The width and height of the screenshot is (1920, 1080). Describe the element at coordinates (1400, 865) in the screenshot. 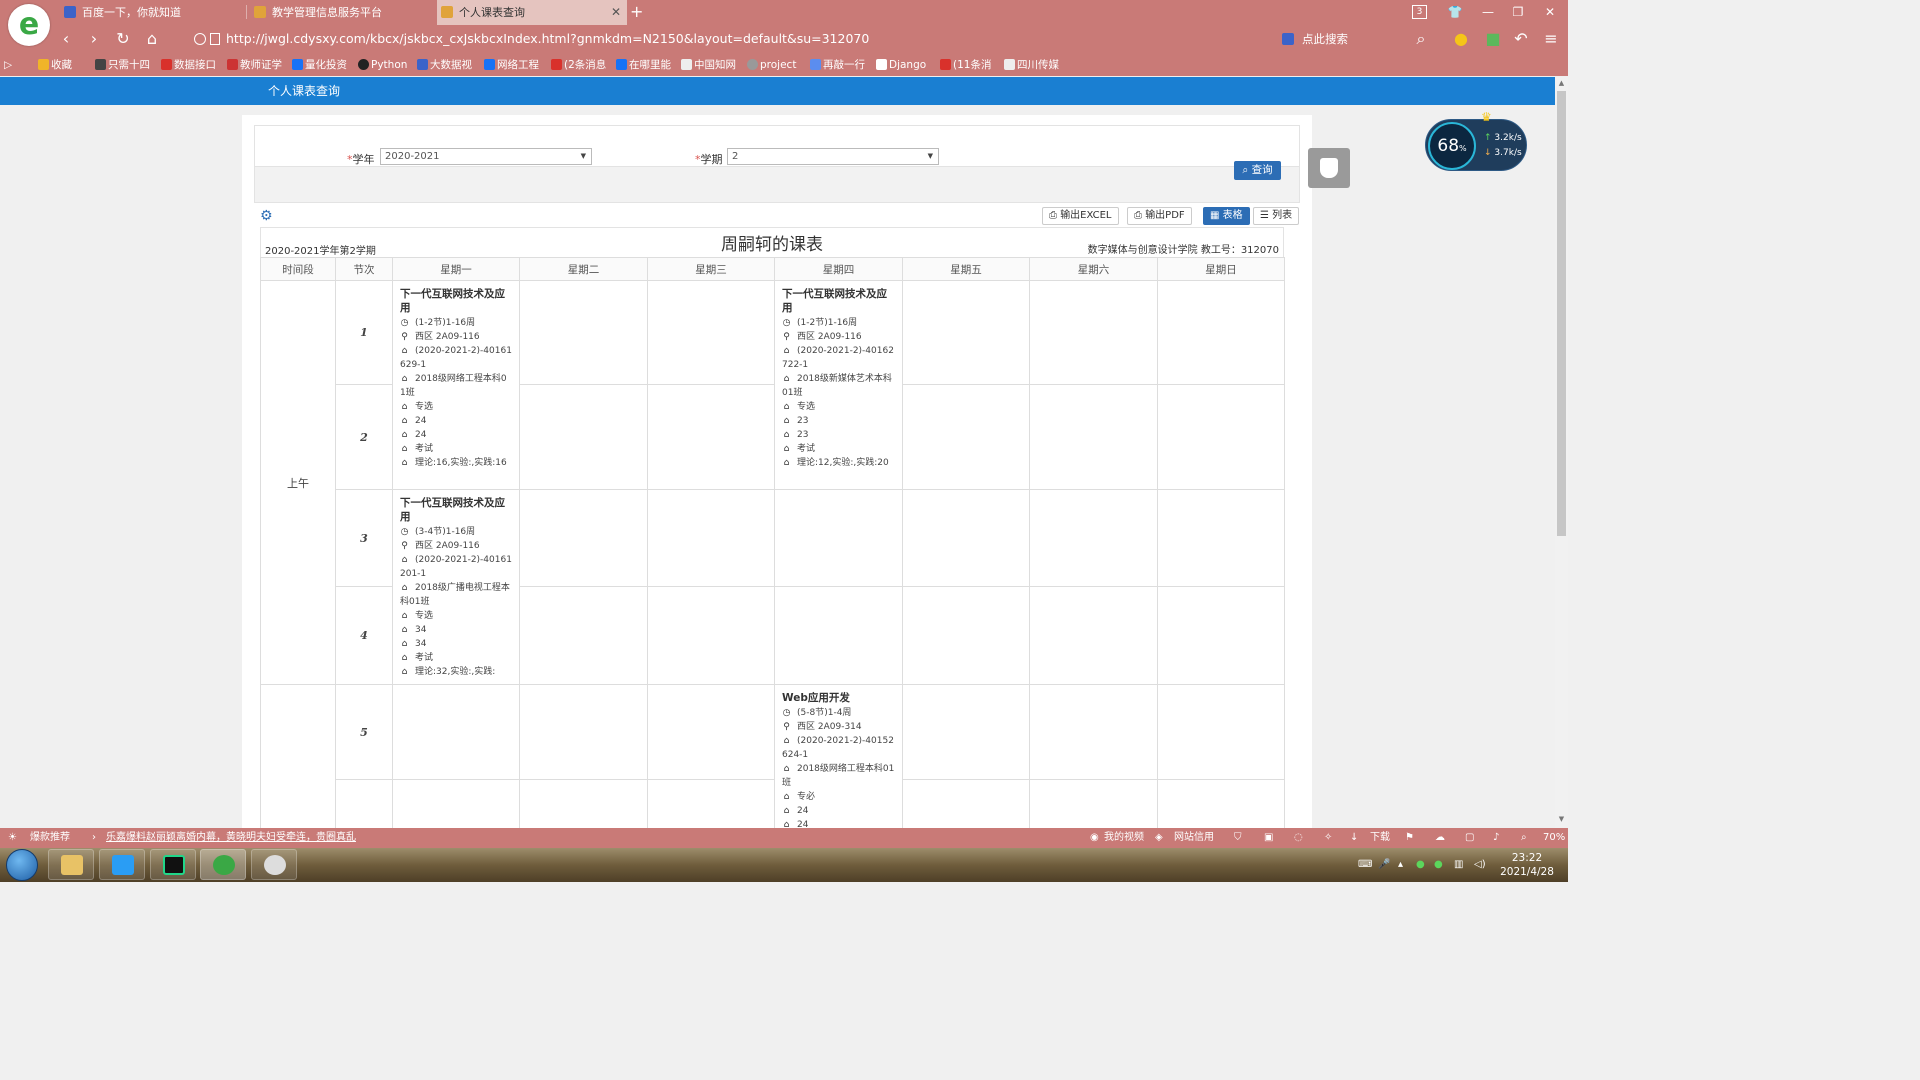

I see `tray-expand-icon: ▴` at that location.